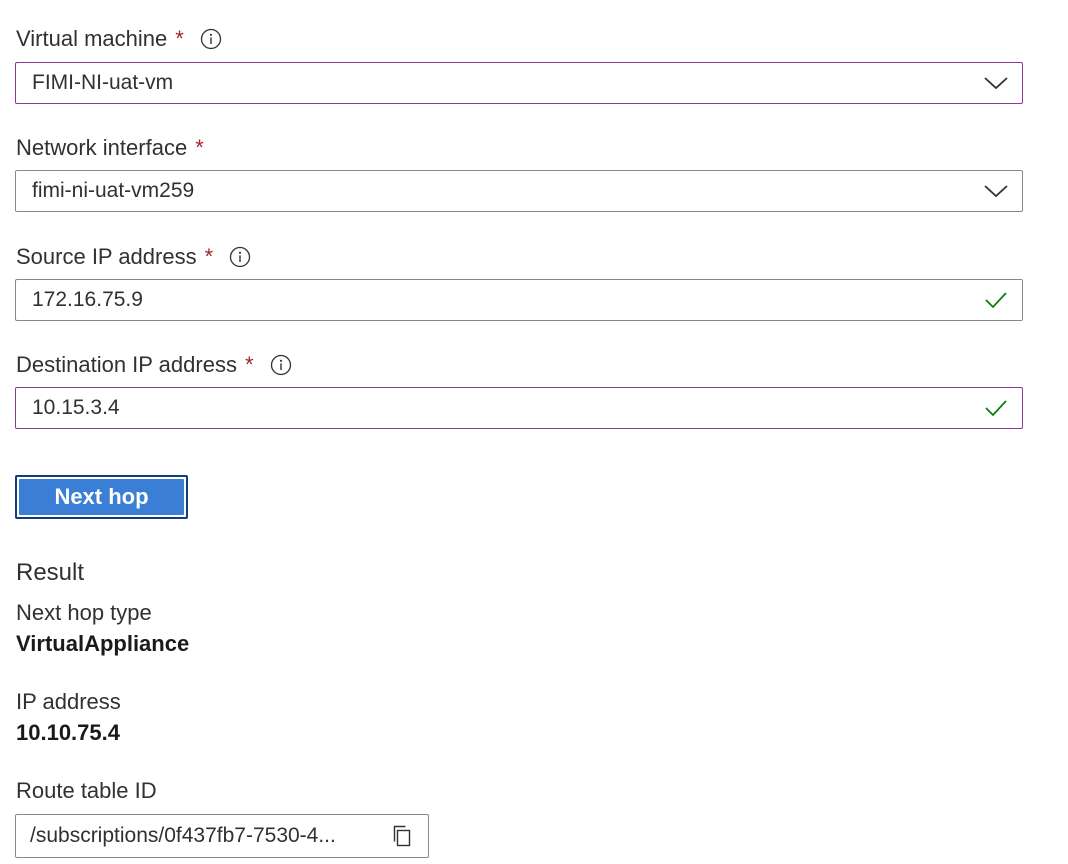  I want to click on ip-address-value: 10.10.75.4, so click(68, 732).